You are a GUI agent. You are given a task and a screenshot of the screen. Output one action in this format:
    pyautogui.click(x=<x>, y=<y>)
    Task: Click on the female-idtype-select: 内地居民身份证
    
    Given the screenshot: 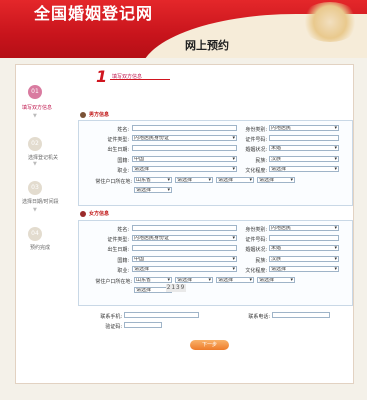 What is the action you would take?
    pyautogui.click(x=184, y=238)
    